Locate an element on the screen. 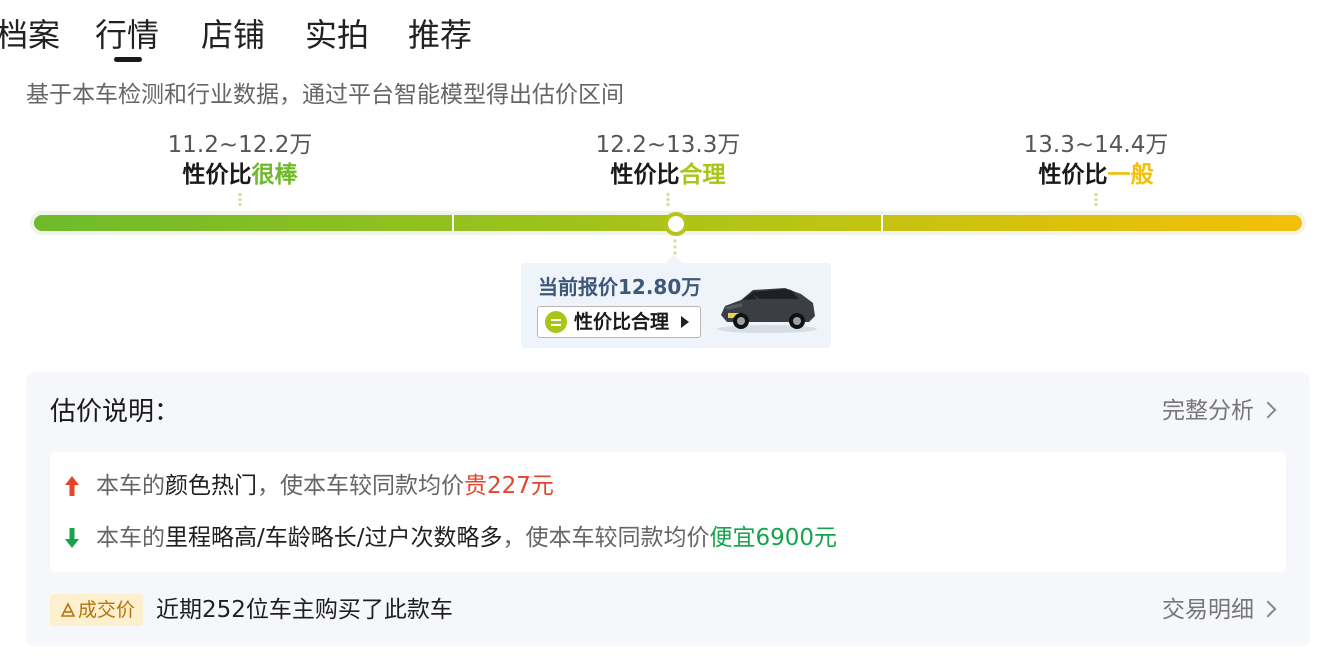 This screenshot has width=1336, height=672. price-tier-fair: 12.2~13.3万 性价比合理 is located at coordinates (668, 168).